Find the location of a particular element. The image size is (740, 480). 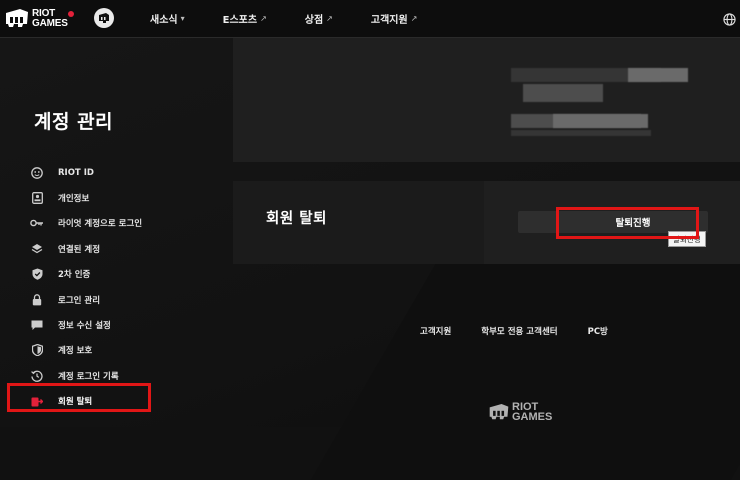

sidebar-item-label: 계정 로그인 기록 is located at coordinates (88, 376).